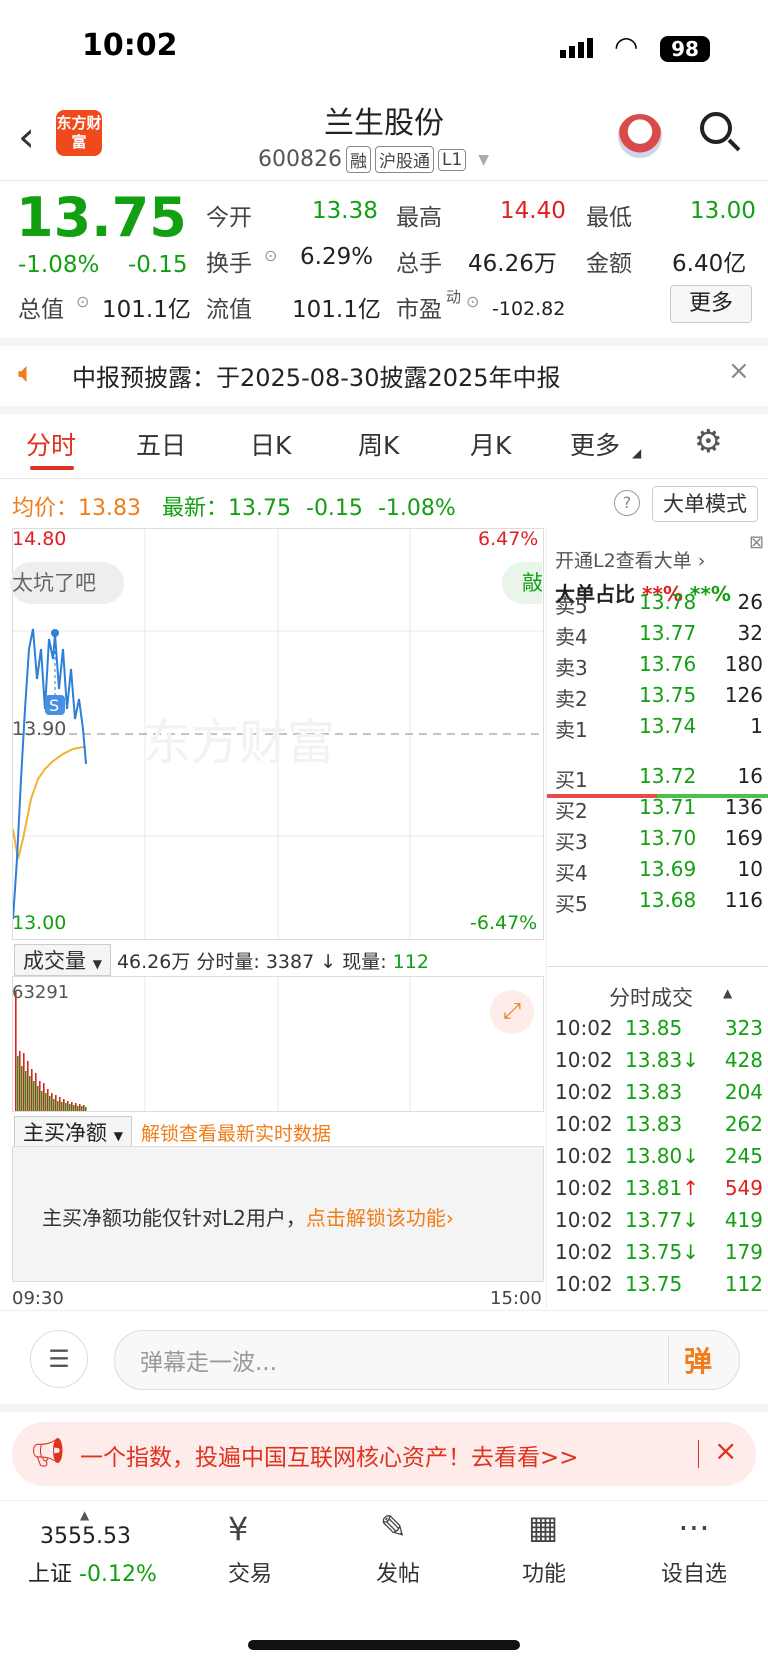 The width and height of the screenshot is (768, 1663). Describe the element at coordinates (67, 583) in the screenshot. I see `danmu-bubble: 太坑了吧` at that location.